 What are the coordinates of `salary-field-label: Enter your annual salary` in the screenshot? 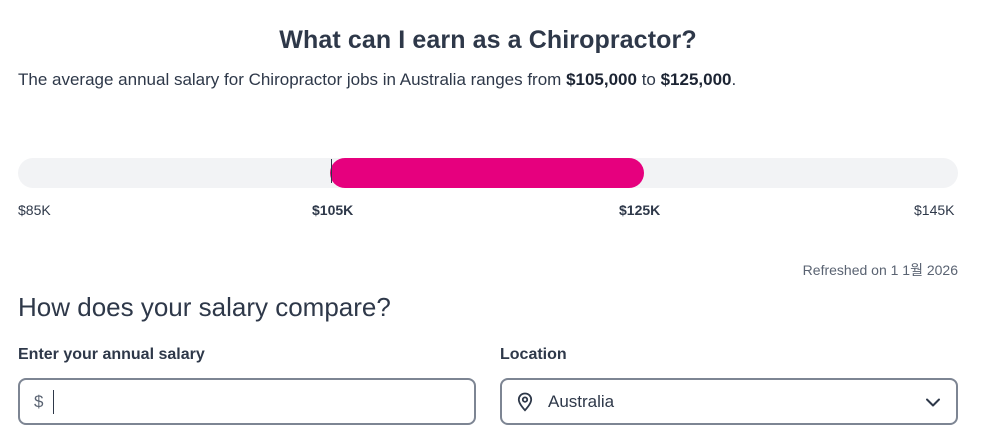 It's located at (111, 354).